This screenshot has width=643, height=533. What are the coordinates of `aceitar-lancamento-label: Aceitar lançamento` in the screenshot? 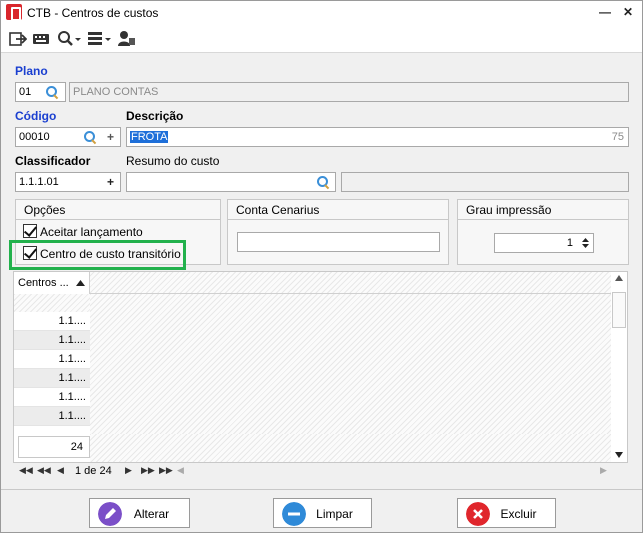 It's located at (91, 232).